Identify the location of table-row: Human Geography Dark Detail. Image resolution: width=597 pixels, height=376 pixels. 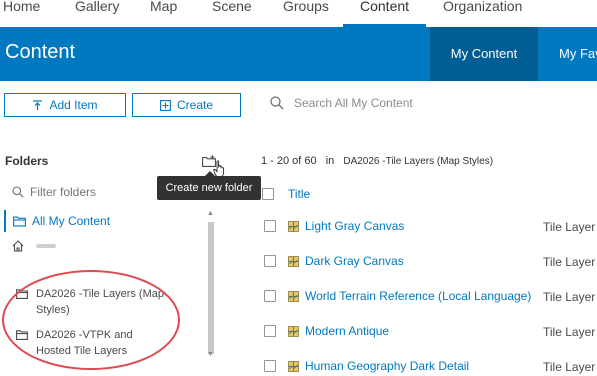
(366, 366).